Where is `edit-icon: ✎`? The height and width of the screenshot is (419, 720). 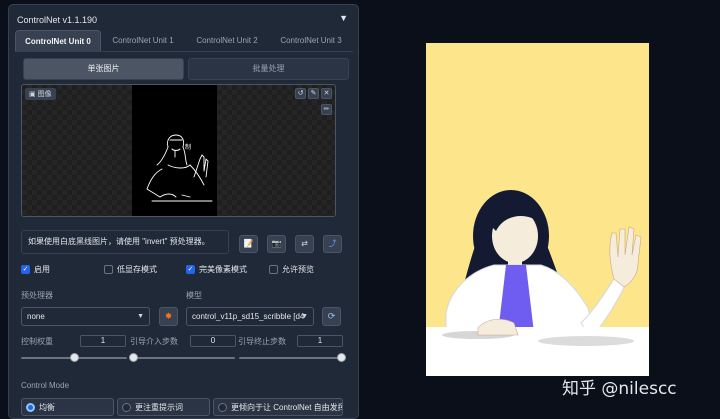 edit-icon: ✎ is located at coordinates (313, 93).